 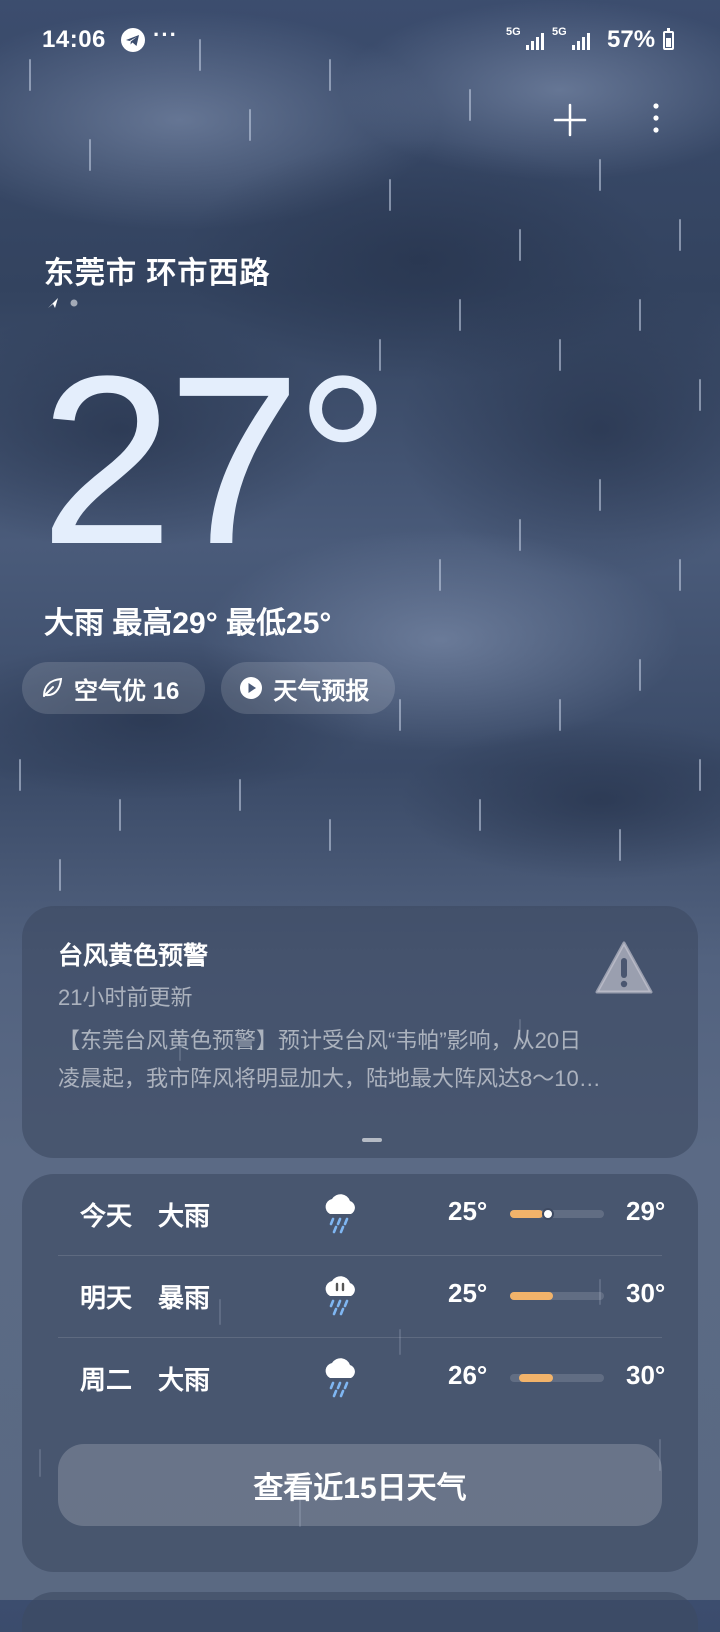 What do you see at coordinates (559, 32) in the screenshot?
I see `sim2-label: 5G` at bounding box center [559, 32].